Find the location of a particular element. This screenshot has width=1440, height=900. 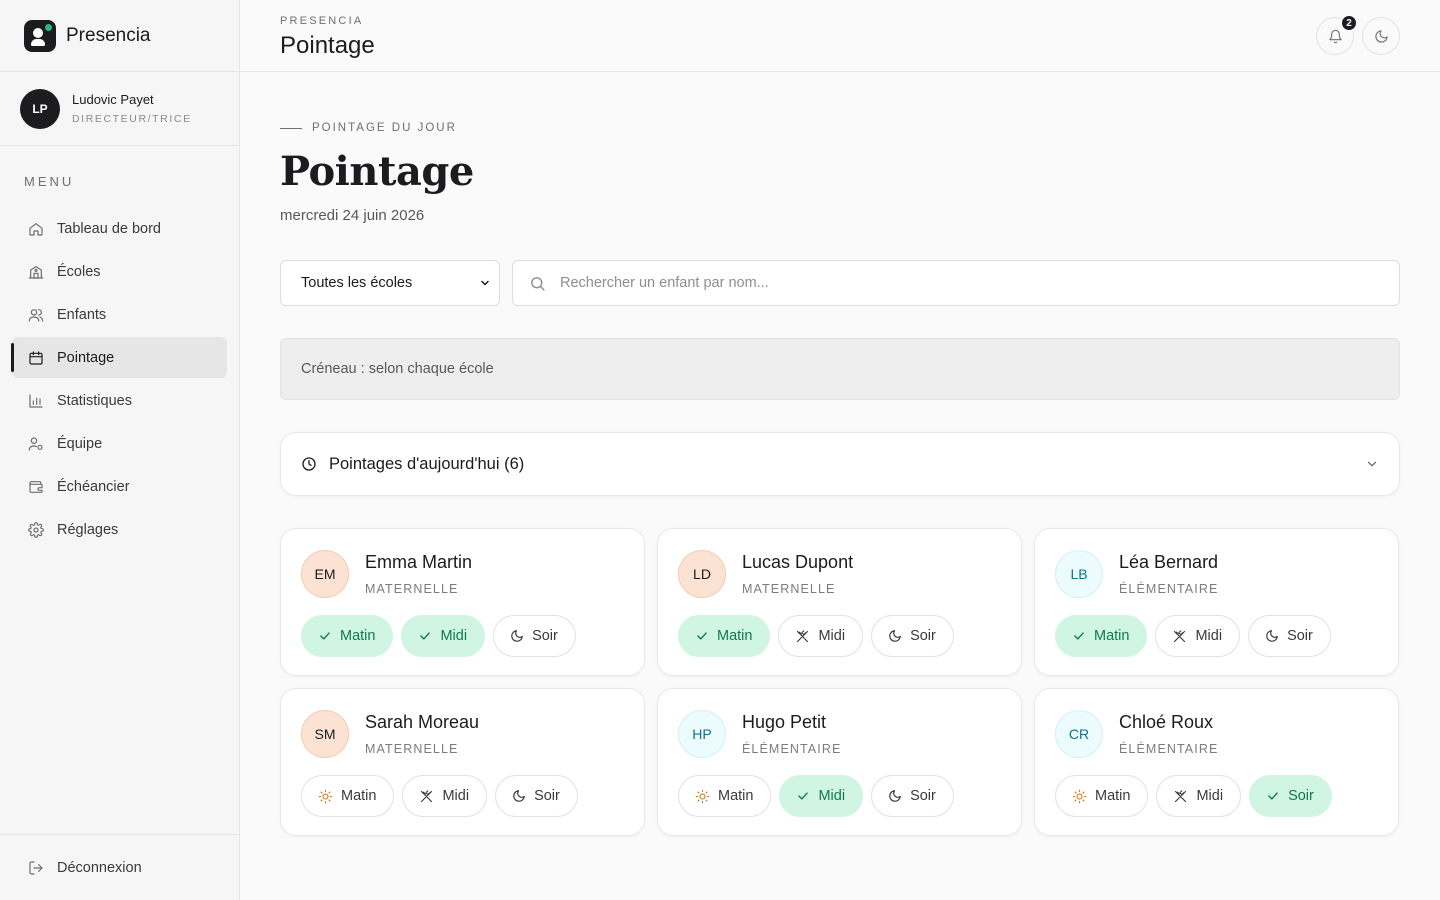

brand: Presencia is located at coordinates (119, 36).